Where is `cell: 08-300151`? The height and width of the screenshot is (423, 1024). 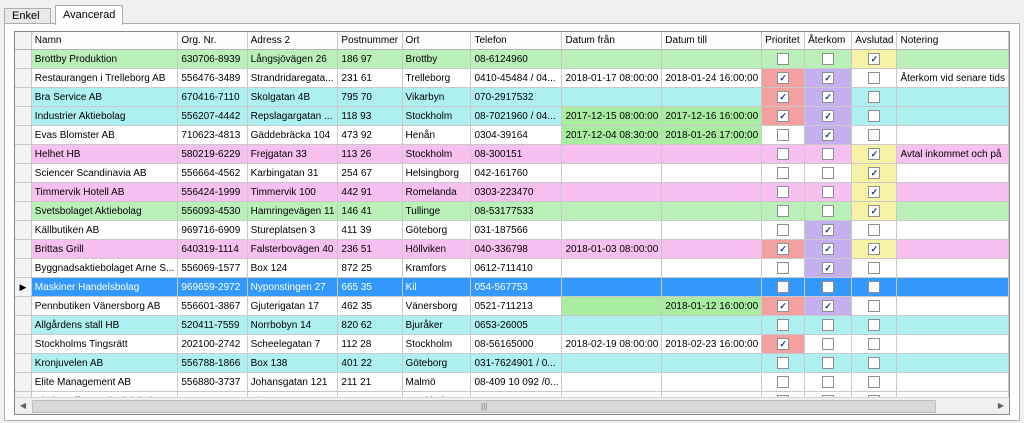 cell: 08-300151 is located at coordinates (516, 154).